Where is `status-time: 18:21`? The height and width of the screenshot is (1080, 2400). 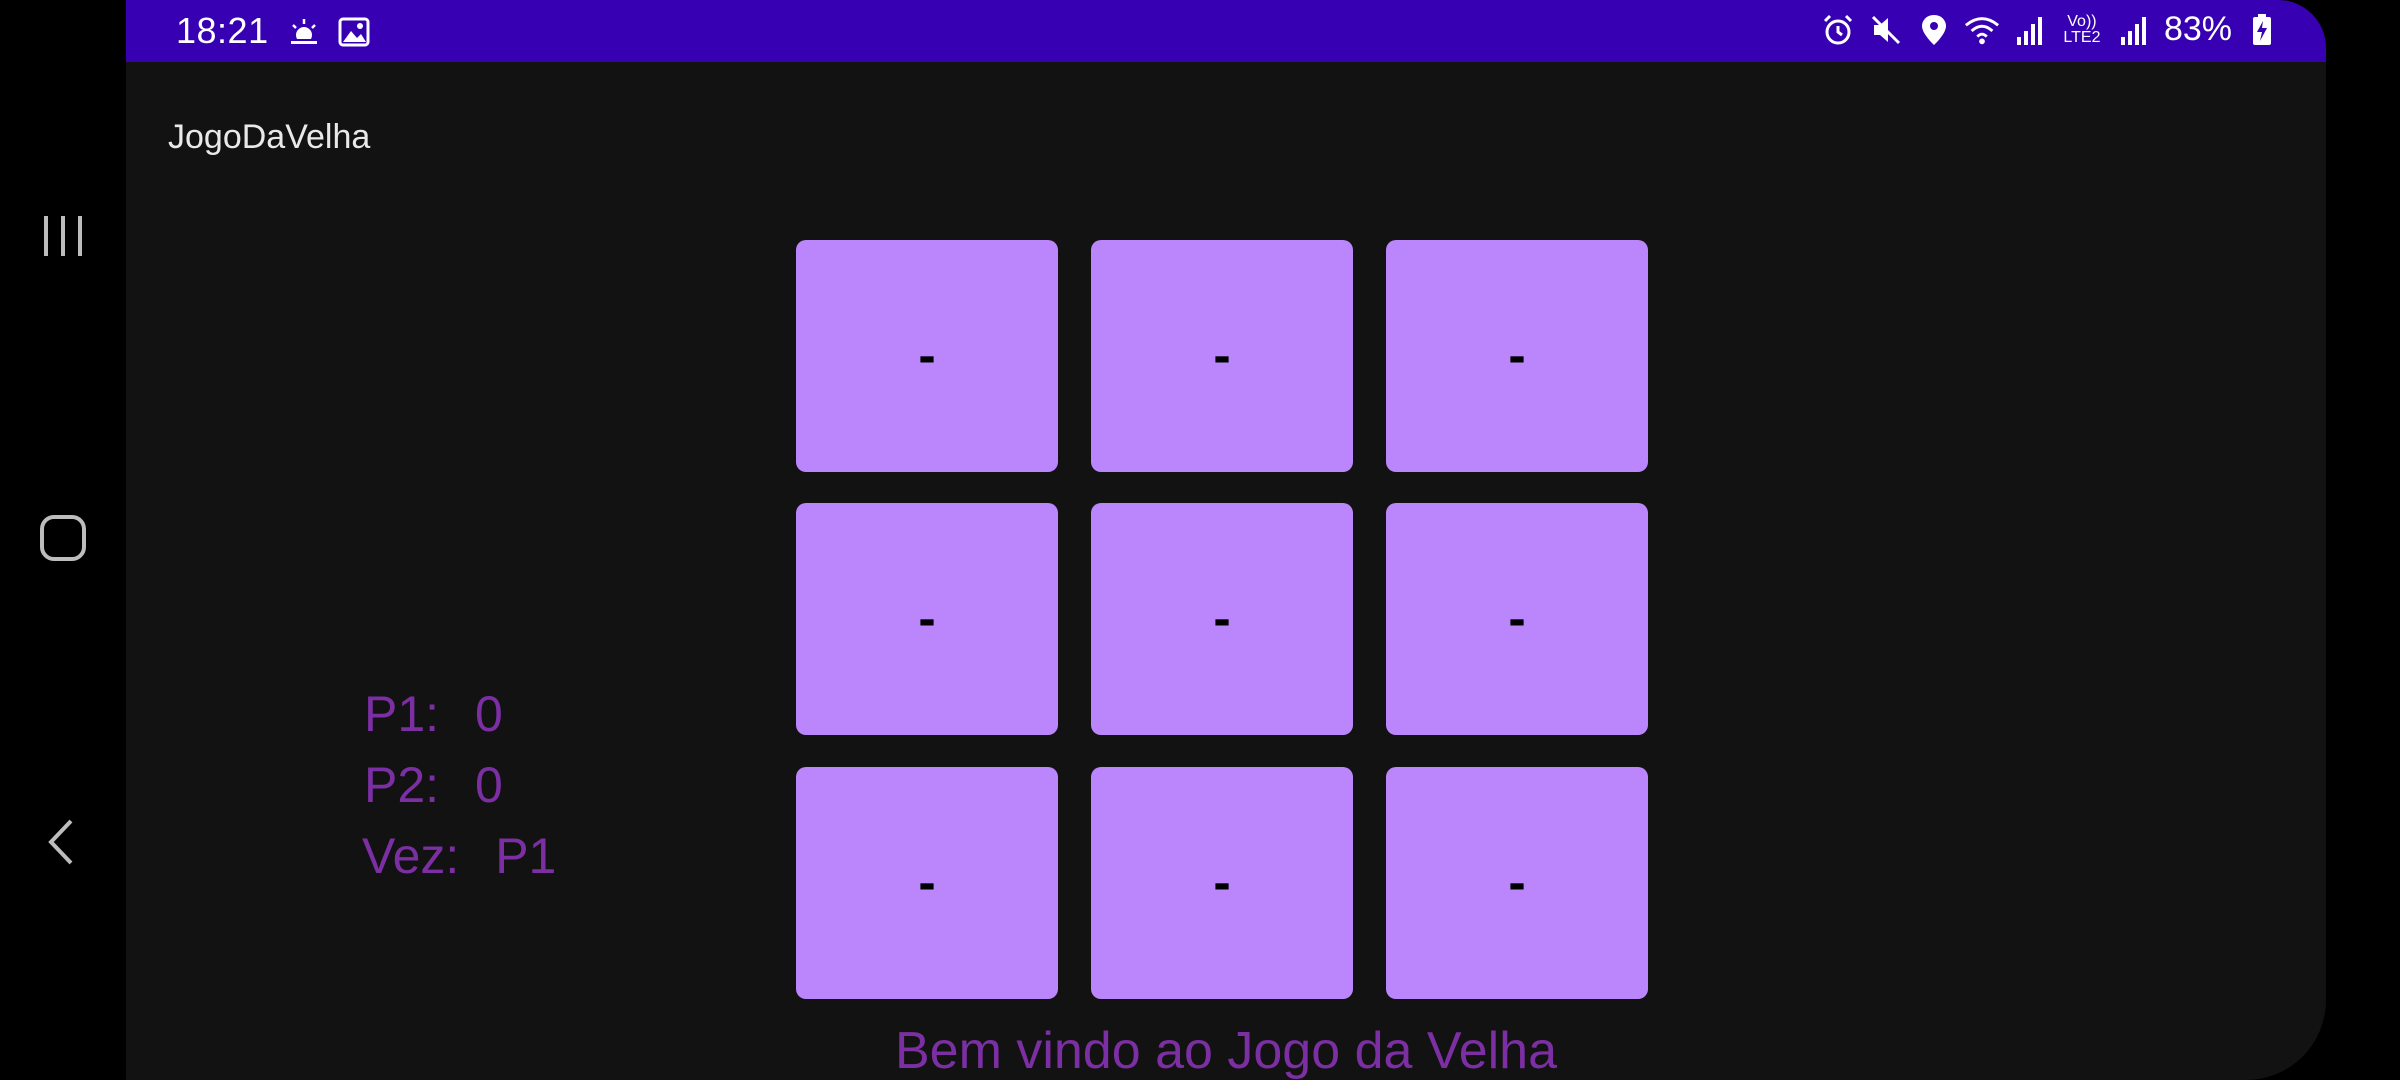 status-time: 18:21 is located at coordinates (222, 30).